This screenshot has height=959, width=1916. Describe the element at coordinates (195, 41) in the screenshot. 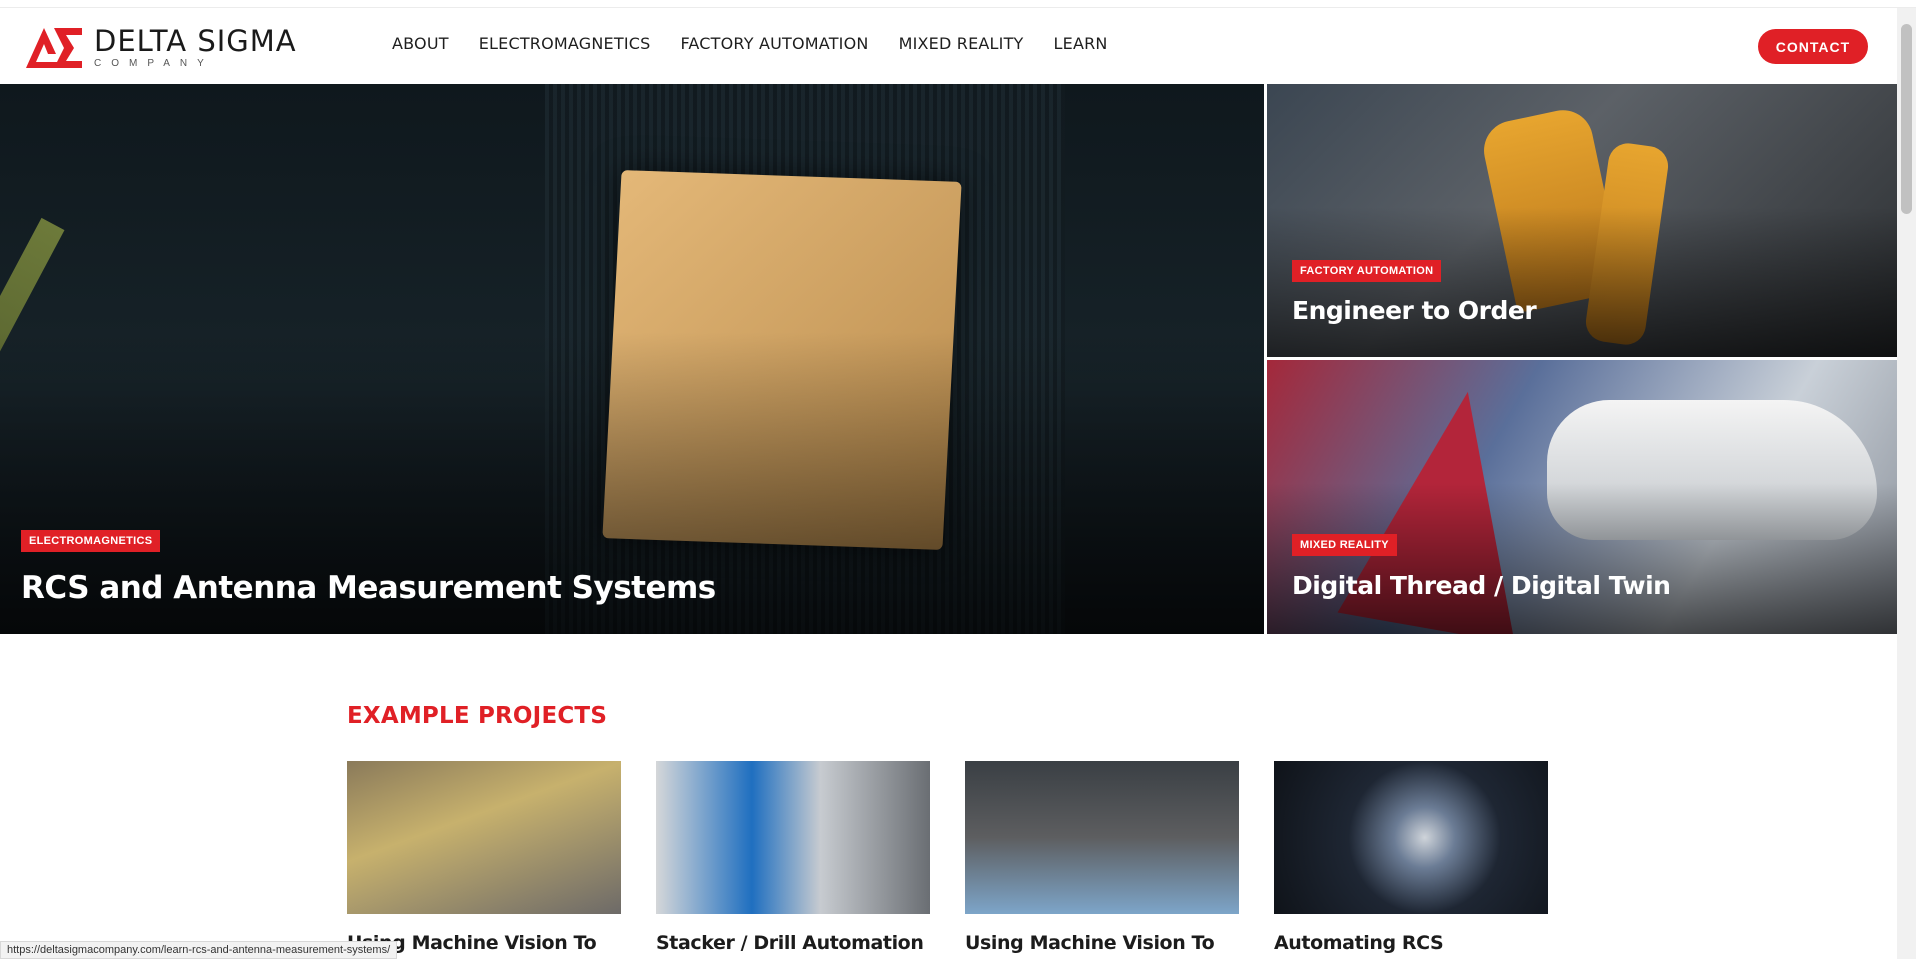

I see `logo-name: DELTA SIGMA` at that location.